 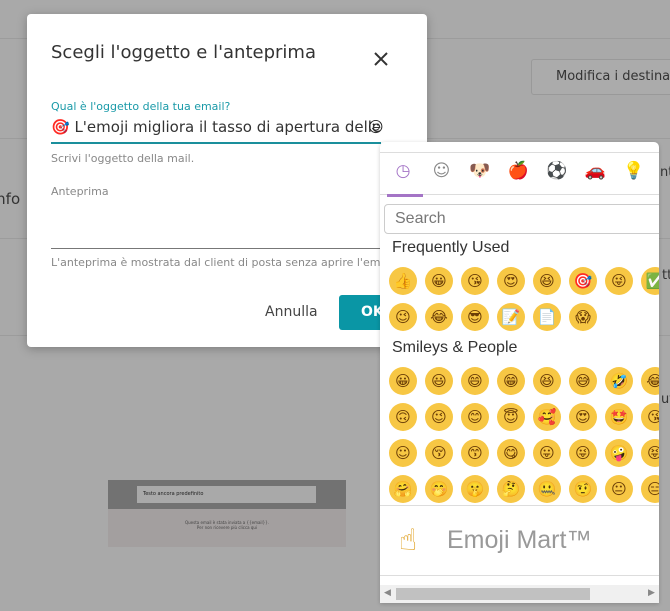 What do you see at coordinates (123, 158) in the screenshot?
I see `subject-helper: Scrivi l'oggetto della mail.` at bounding box center [123, 158].